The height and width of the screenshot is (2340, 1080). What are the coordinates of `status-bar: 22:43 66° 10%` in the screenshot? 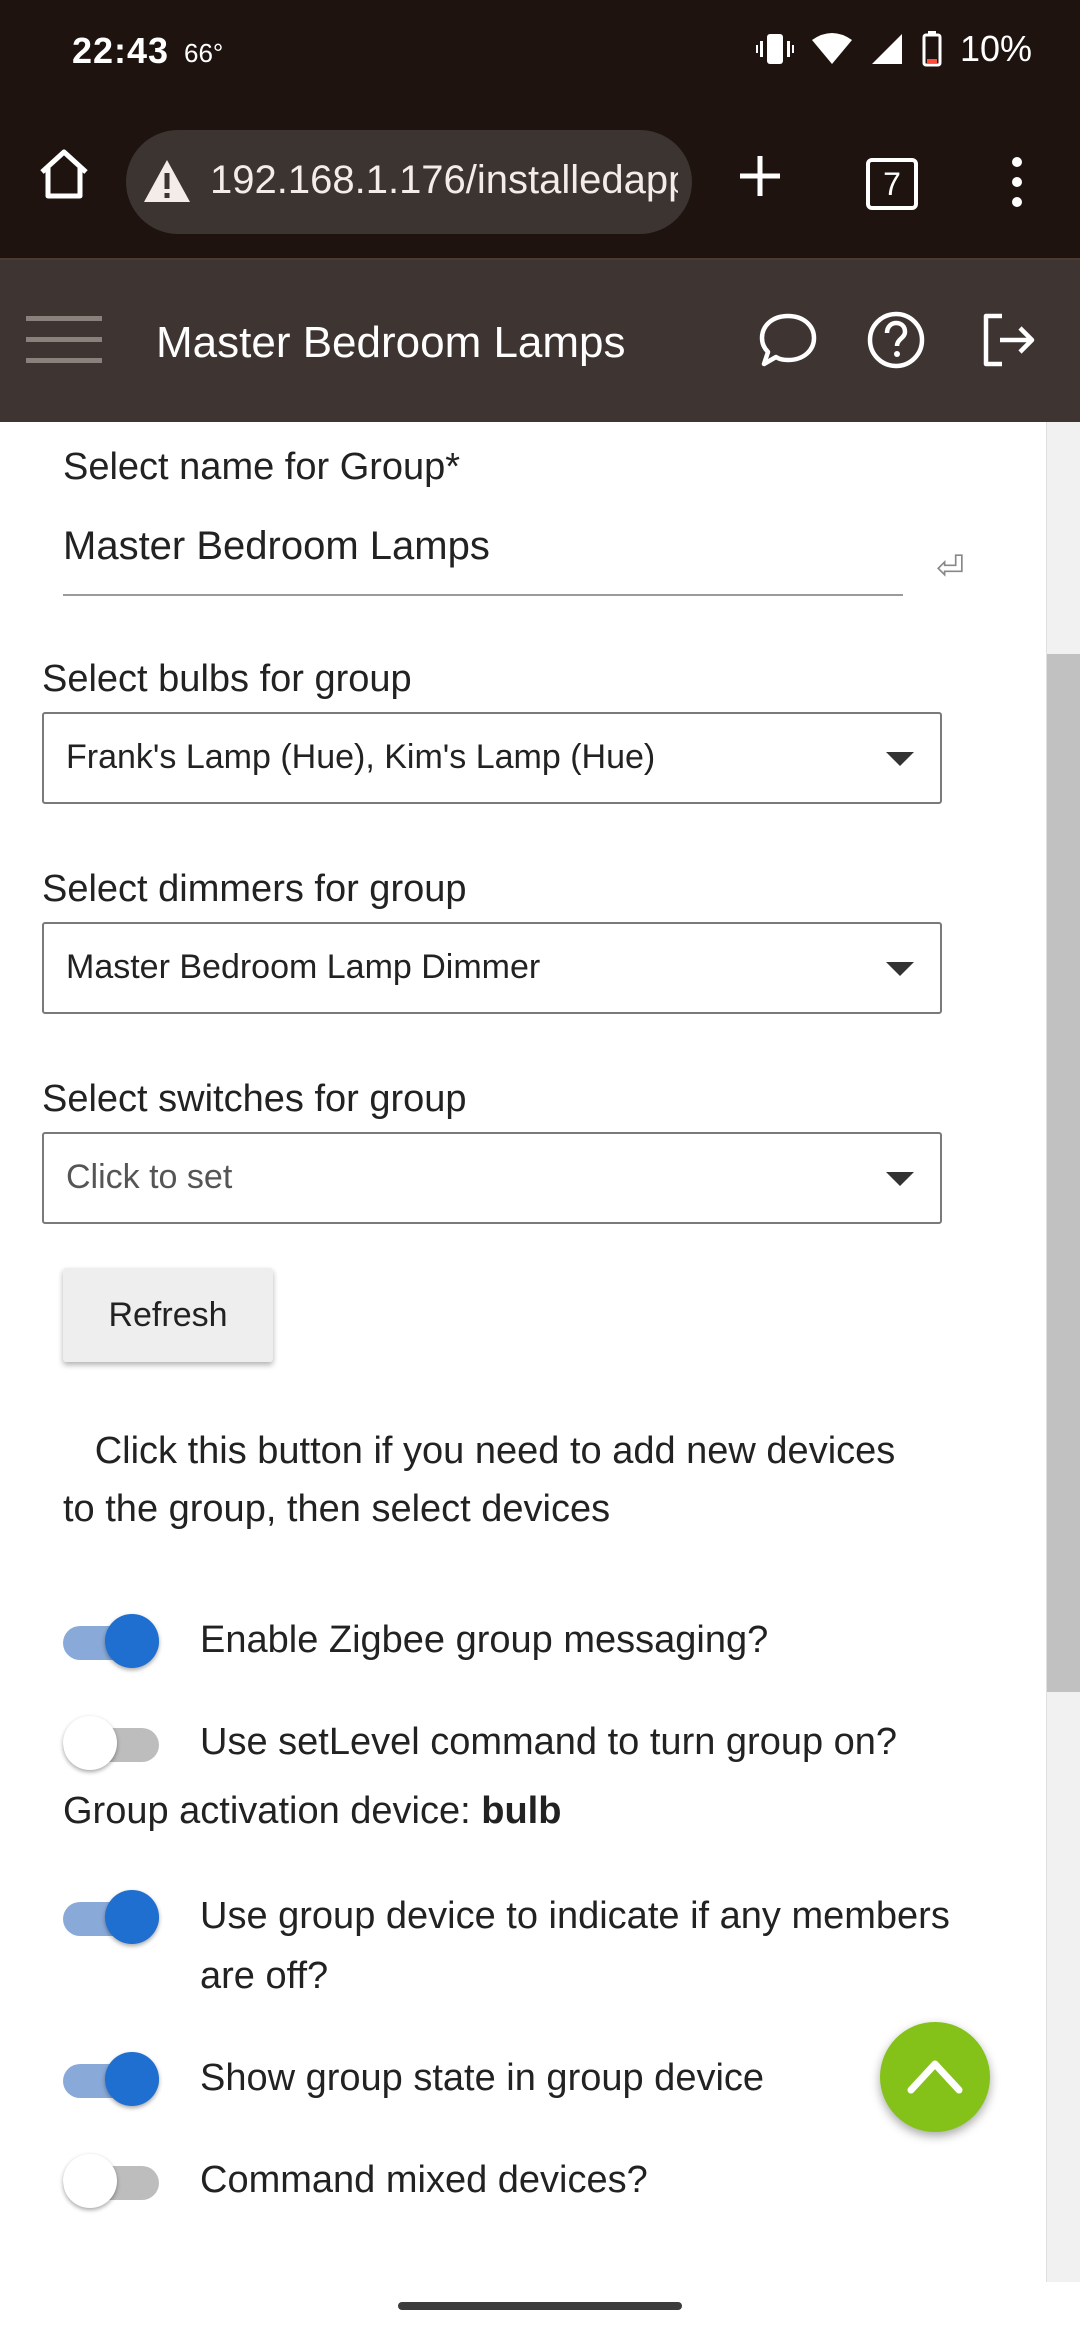 It's located at (540, 55).